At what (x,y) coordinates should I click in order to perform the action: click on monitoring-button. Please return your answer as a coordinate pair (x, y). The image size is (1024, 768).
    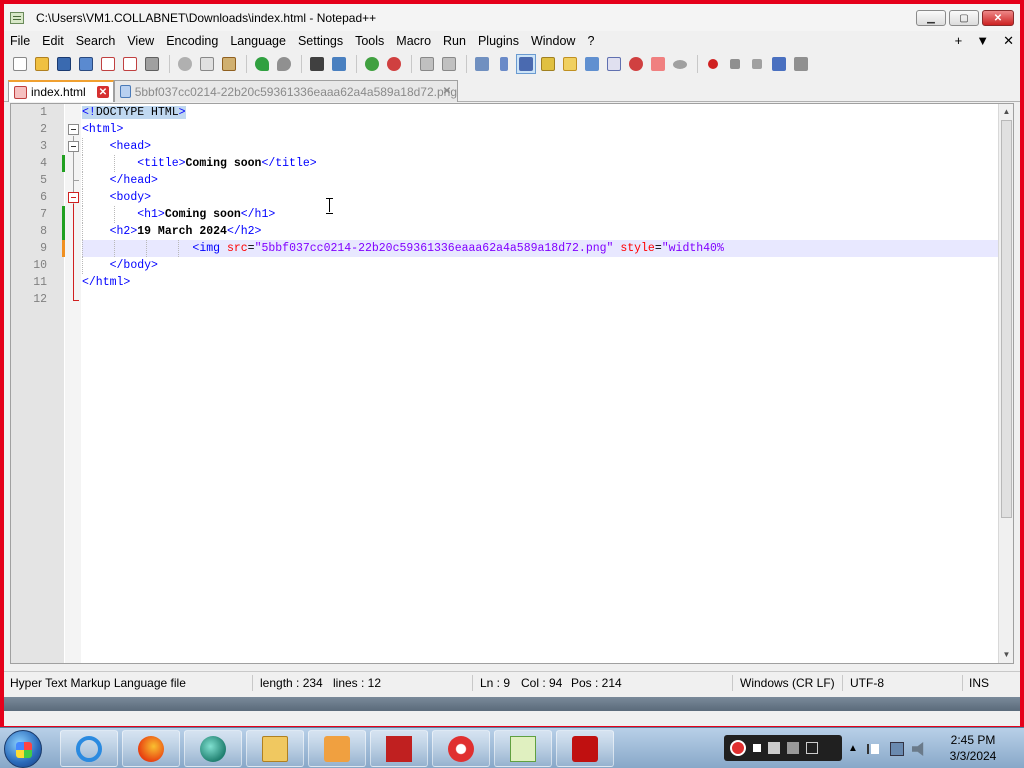
    Looking at the image, I should click on (636, 64).